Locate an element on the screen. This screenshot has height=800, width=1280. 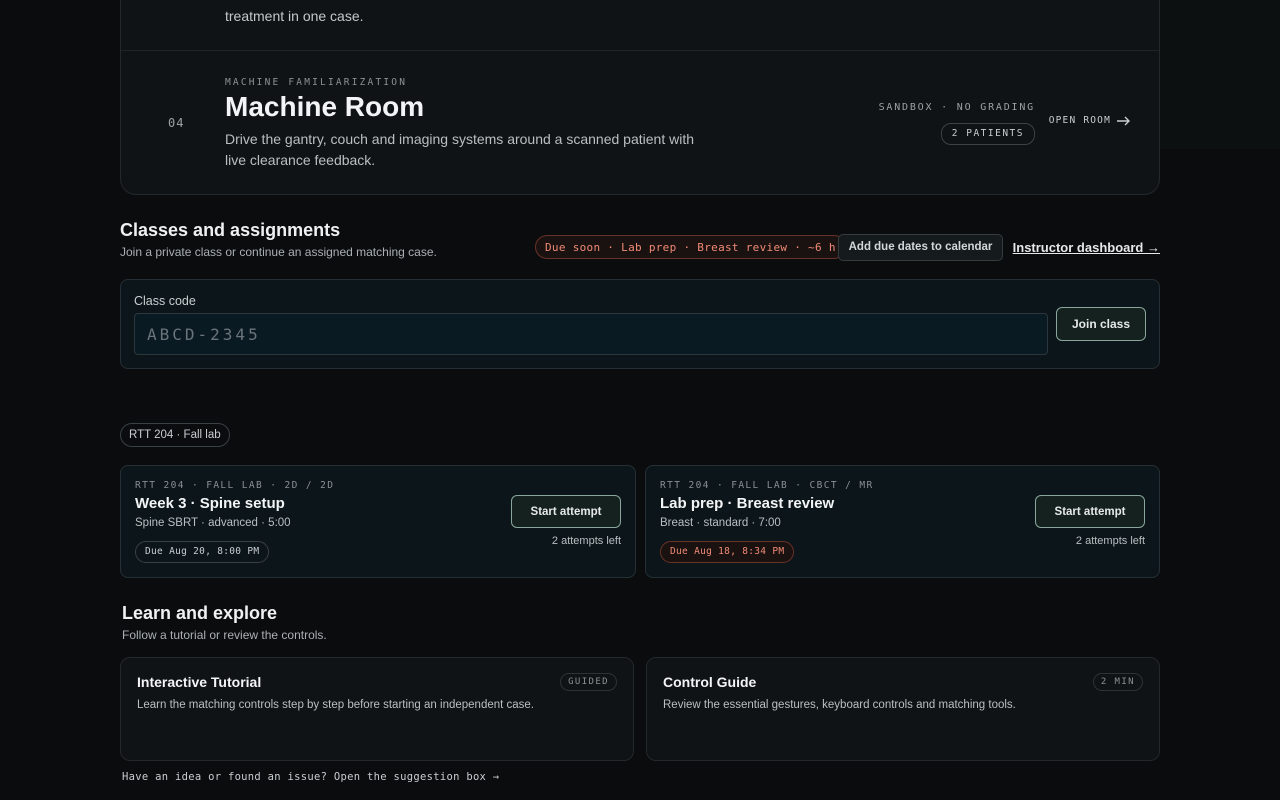
assignment-meta: Breast · standard · 7:00 is located at coordinates (720, 523).